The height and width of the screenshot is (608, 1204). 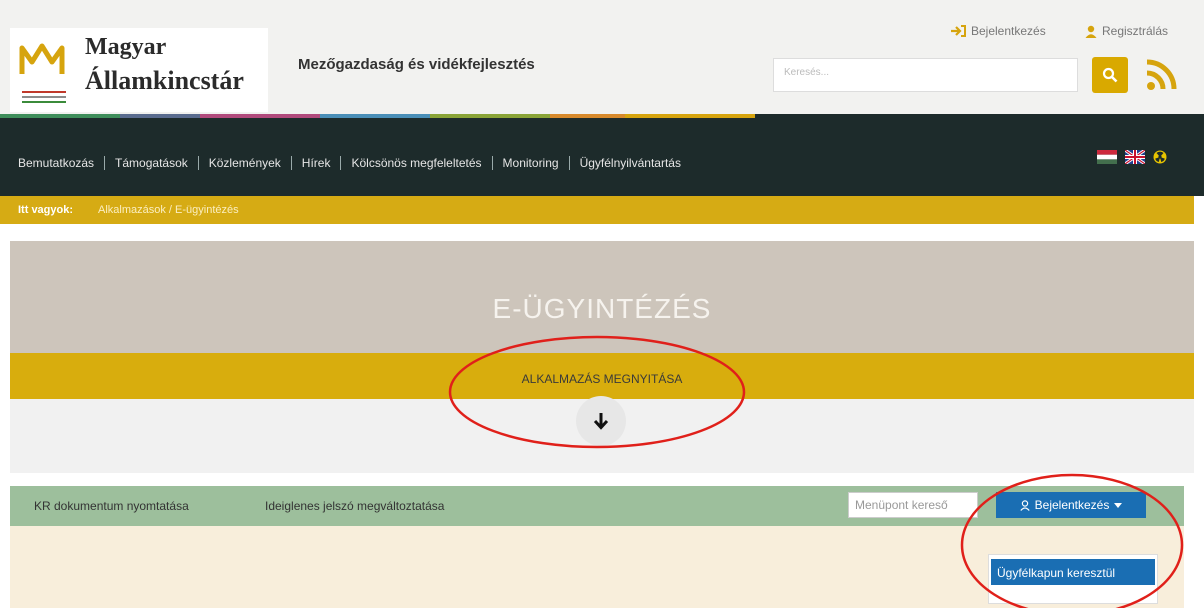 I want to click on nav-item-monitoring: Monitoring, so click(x=536, y=163).